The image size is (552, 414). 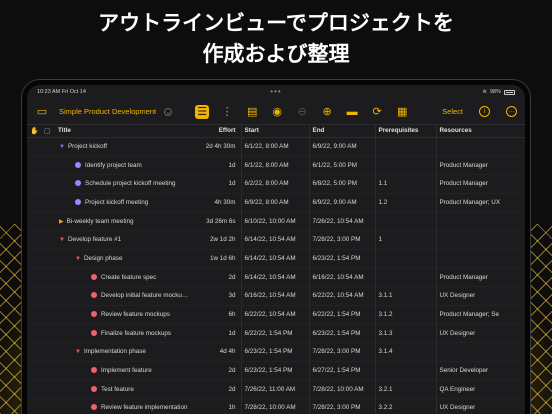 I want to click on row-end: 6/22/22, 10:54 AM, so click(x=341, y=296).